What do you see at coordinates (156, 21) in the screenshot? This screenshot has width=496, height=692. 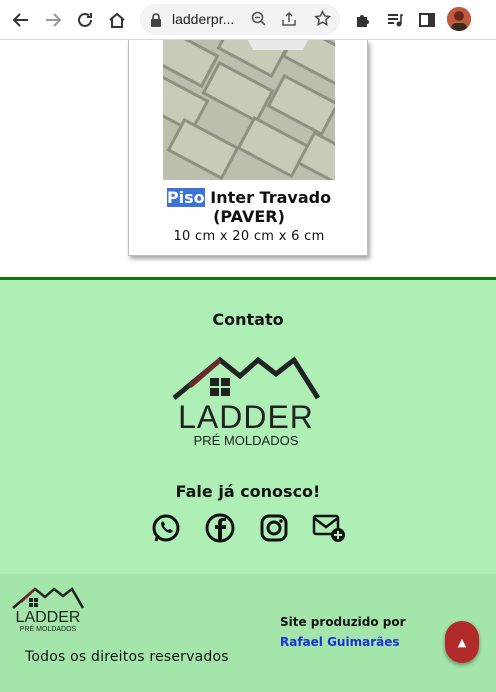 I see `lock-icon` at bounding box center [156, 21].